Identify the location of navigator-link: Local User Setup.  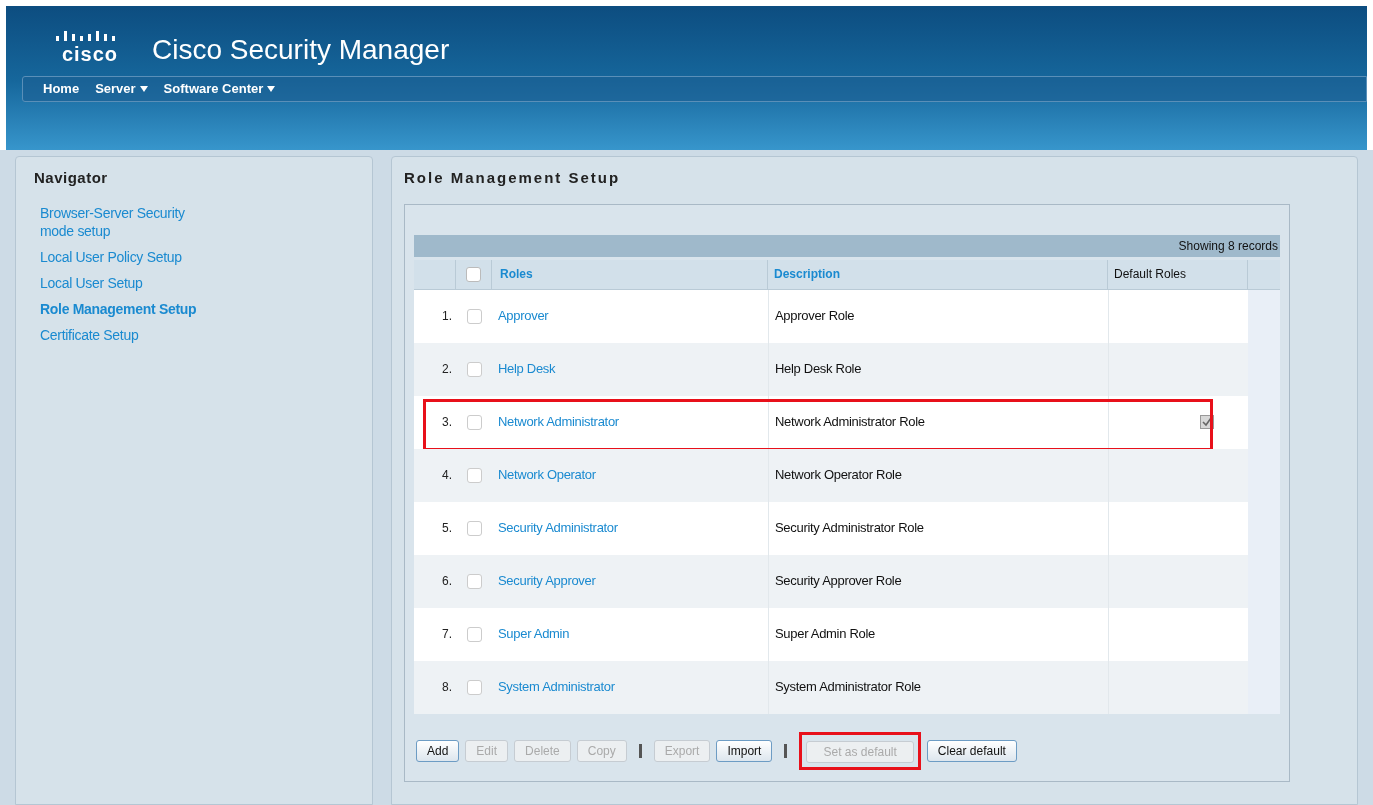
(130, 282).